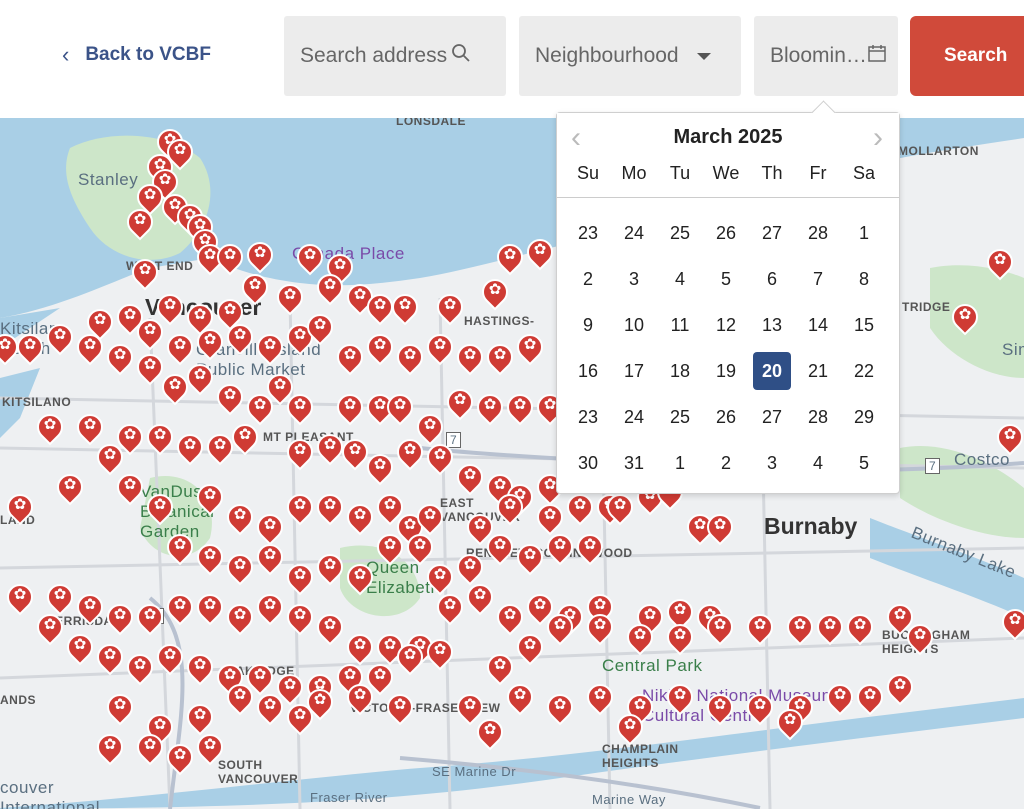  Describe the element at coordinates (726, 371) in the screenshot. I see `day-cell: 19` at that location.